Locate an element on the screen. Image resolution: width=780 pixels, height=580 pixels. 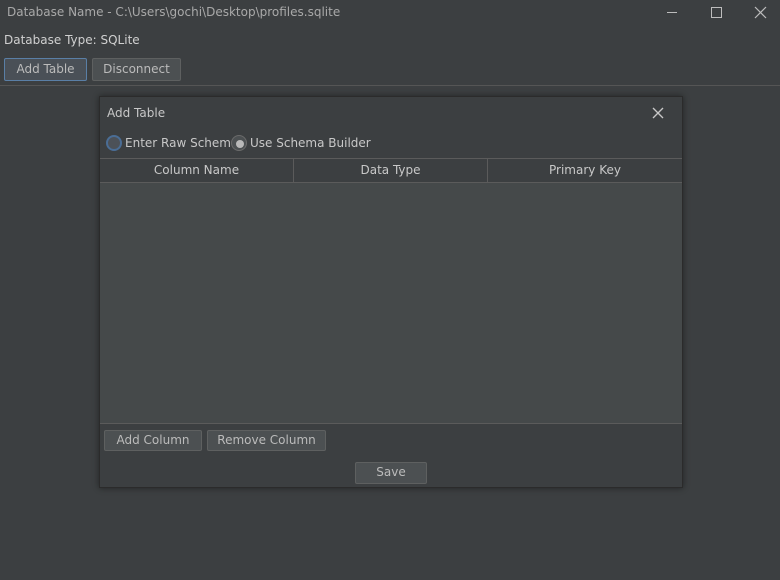
column-header-column-name: Column Name is located at coordinates (197, 170).